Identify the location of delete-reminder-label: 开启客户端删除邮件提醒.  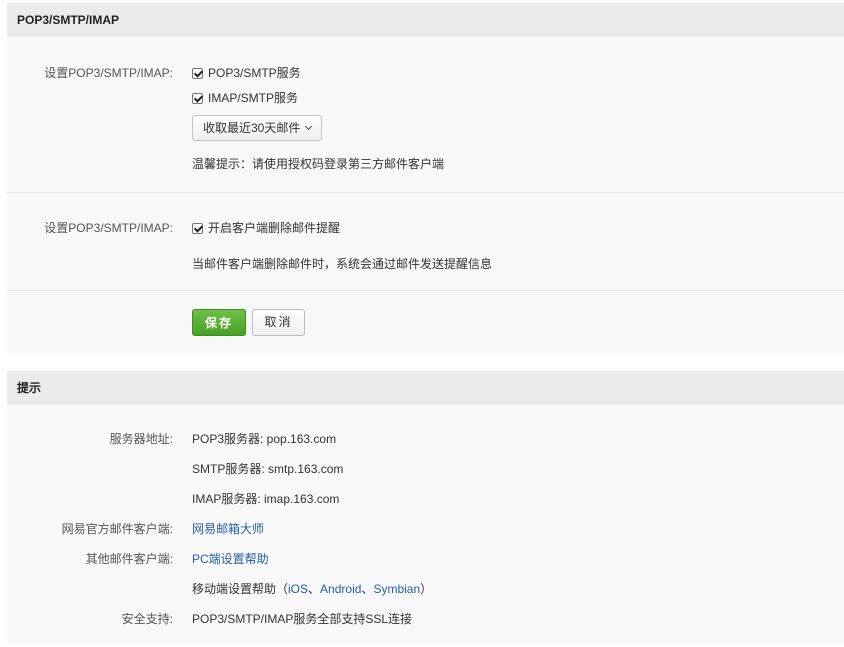
(274, 228).